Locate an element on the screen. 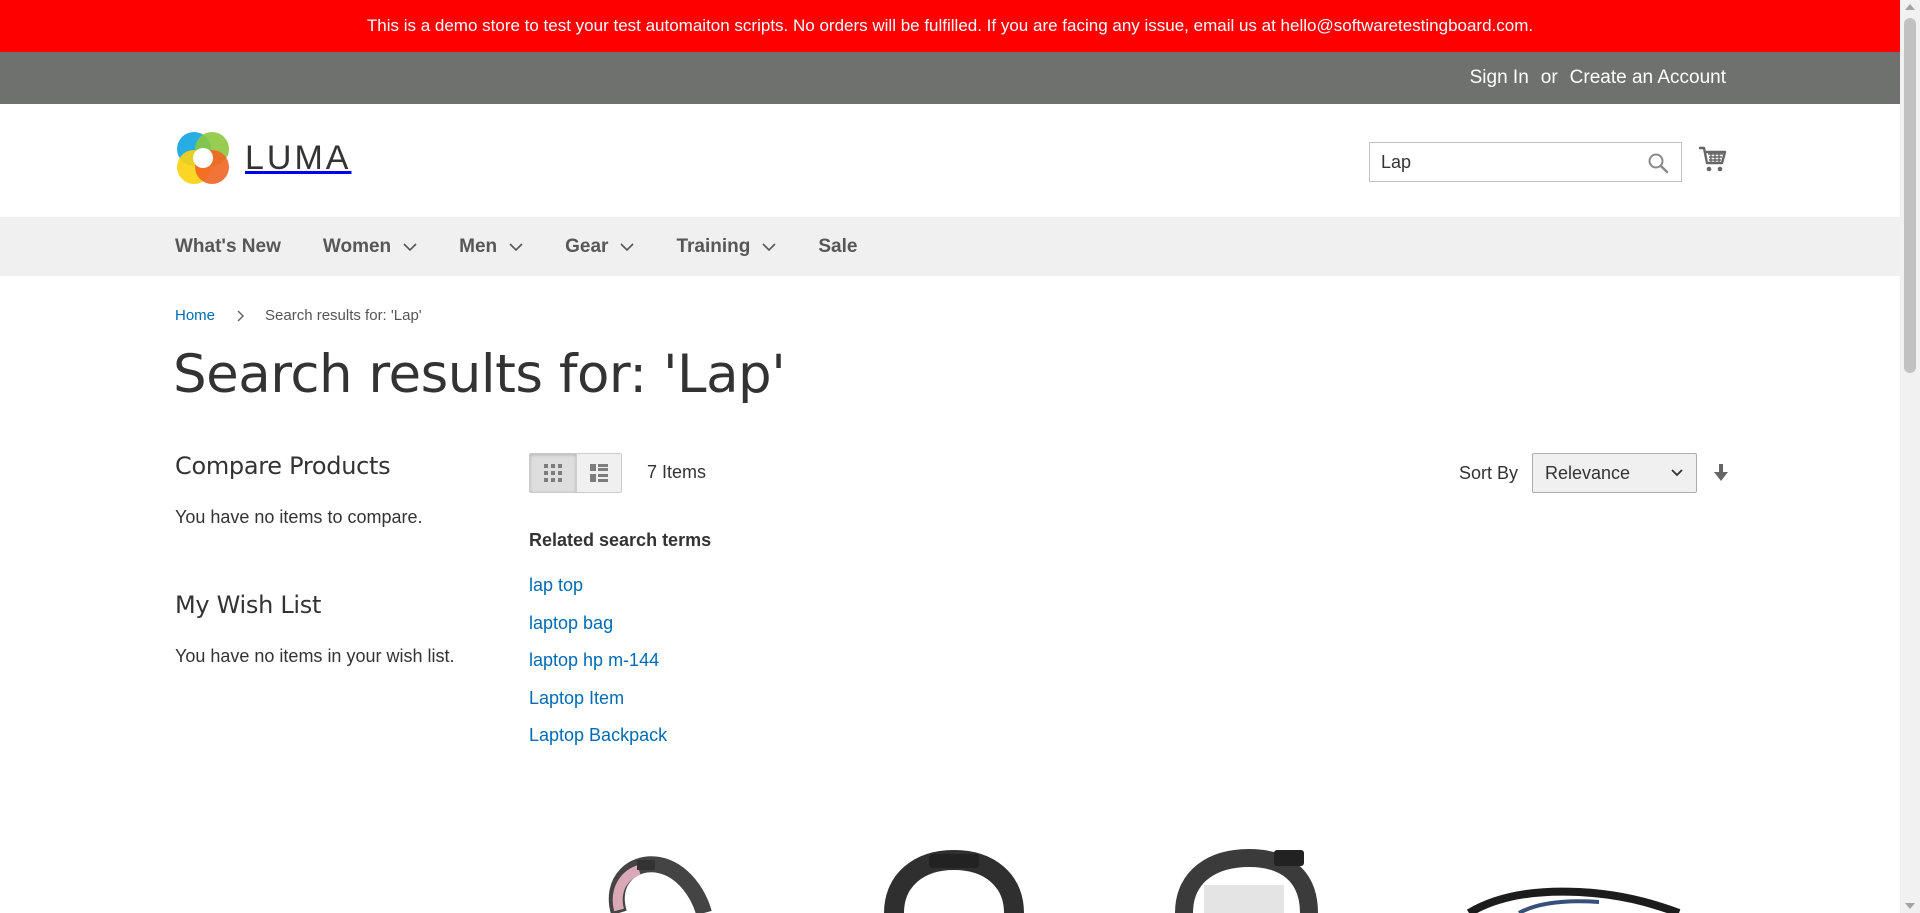 This screenshot has height=913, width=1920. search-icon is located at coordinates (1658, 163).